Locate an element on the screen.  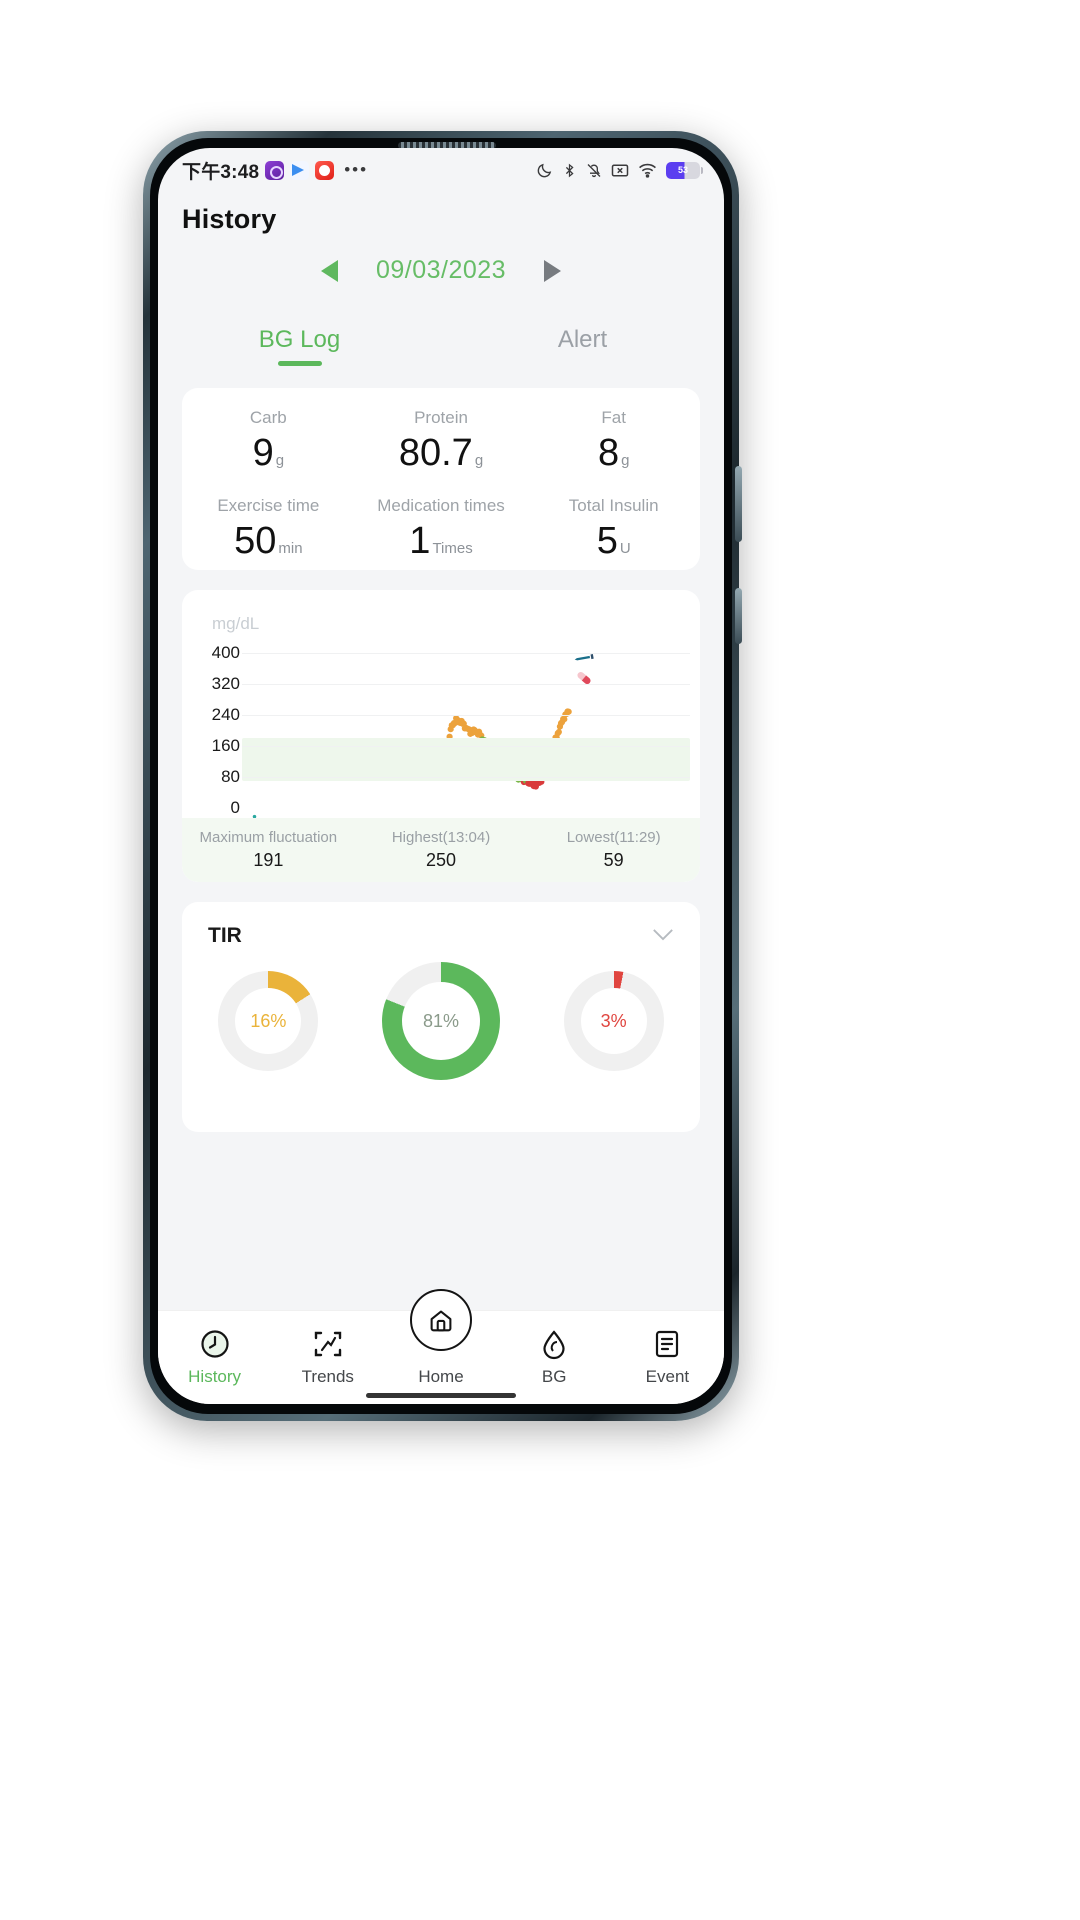
tab-bg-log: BG Log is located at coordinates (299, 348).